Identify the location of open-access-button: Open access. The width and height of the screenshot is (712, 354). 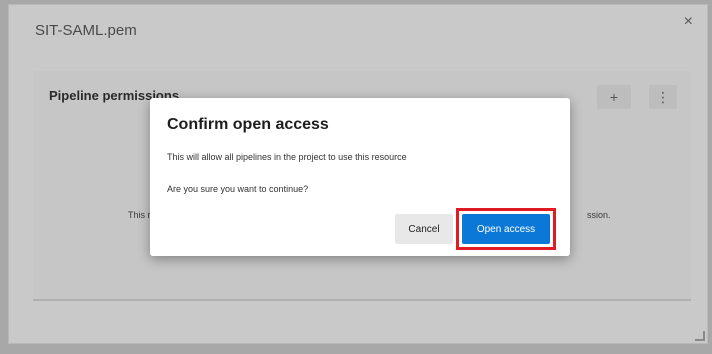
(506, 229).